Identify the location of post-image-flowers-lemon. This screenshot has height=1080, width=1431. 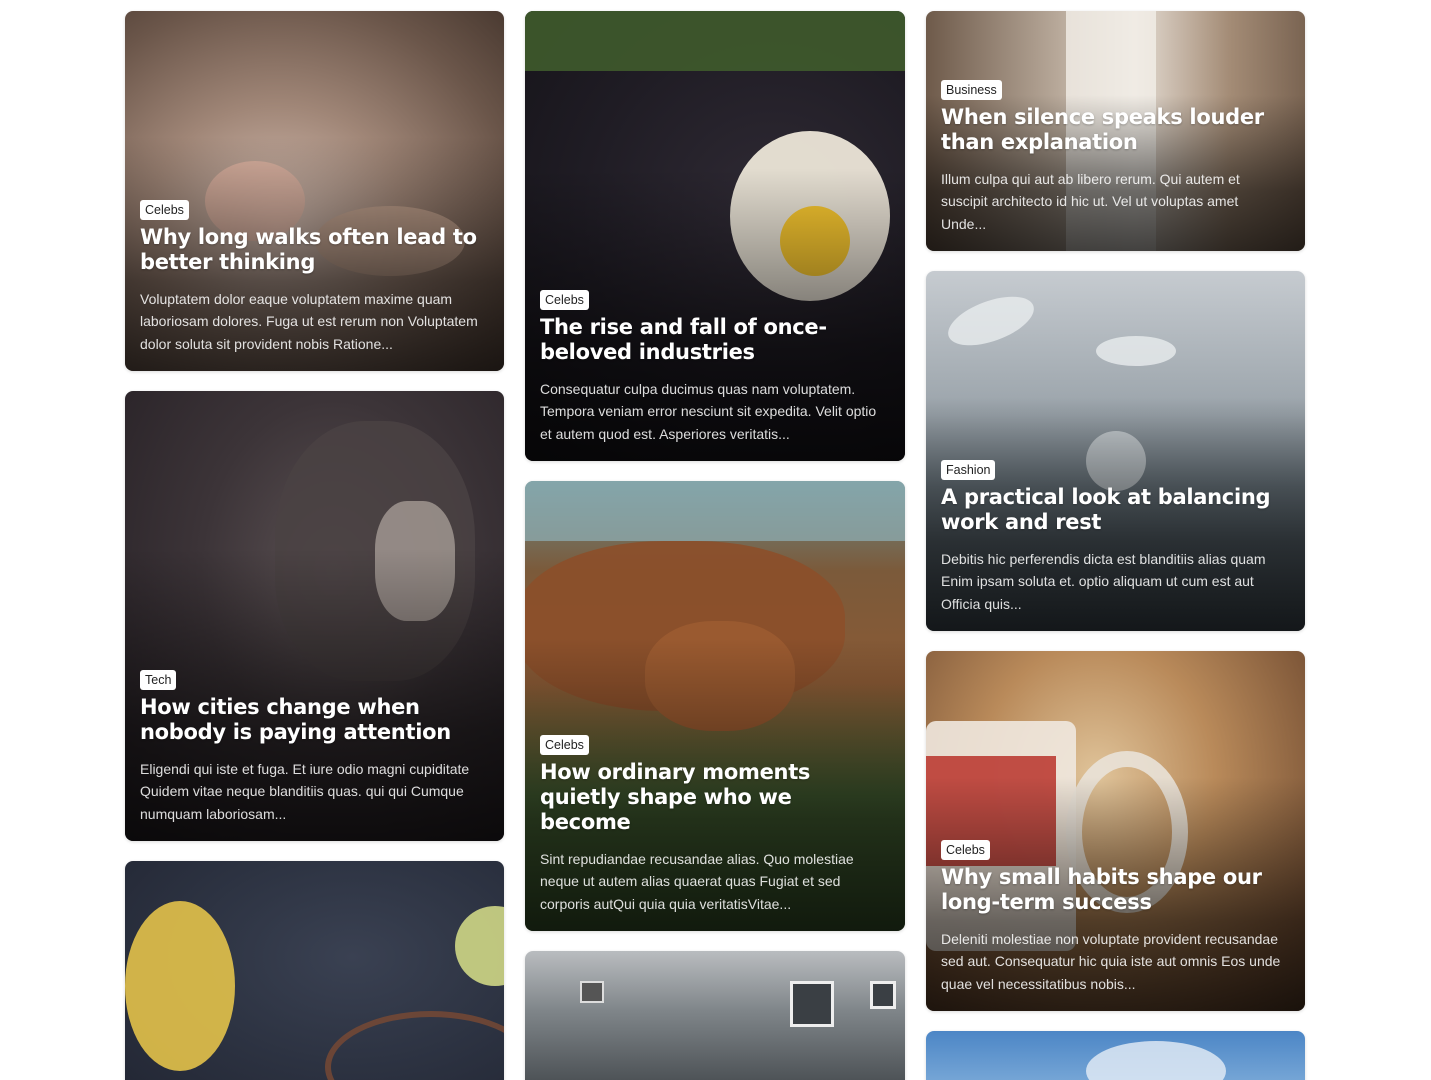
(314, 970).